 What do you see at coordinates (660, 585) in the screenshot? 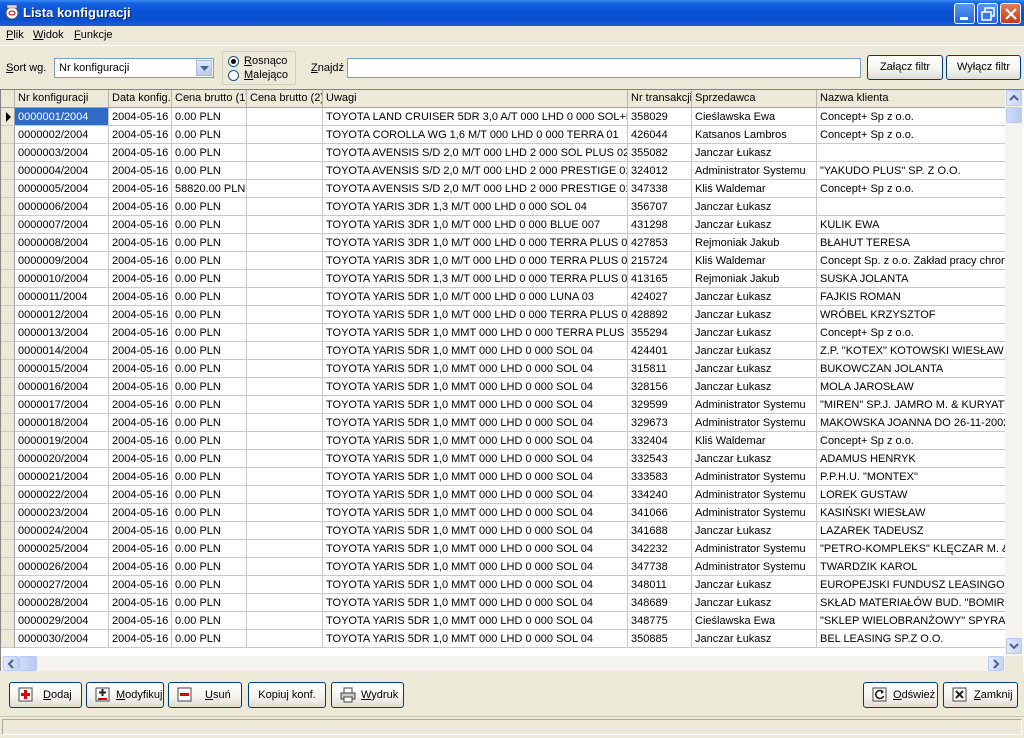
I see `table-cell: 348011` at bounding box center [660, 585].